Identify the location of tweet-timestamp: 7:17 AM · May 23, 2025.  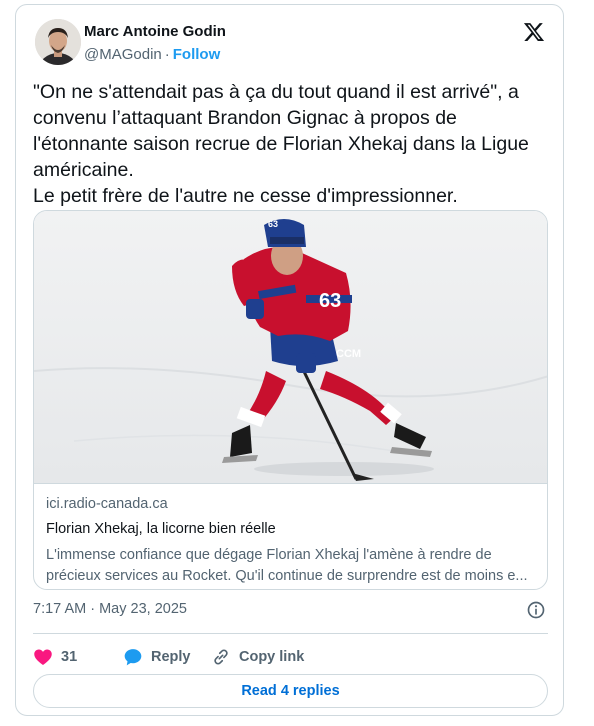
(110, 609).